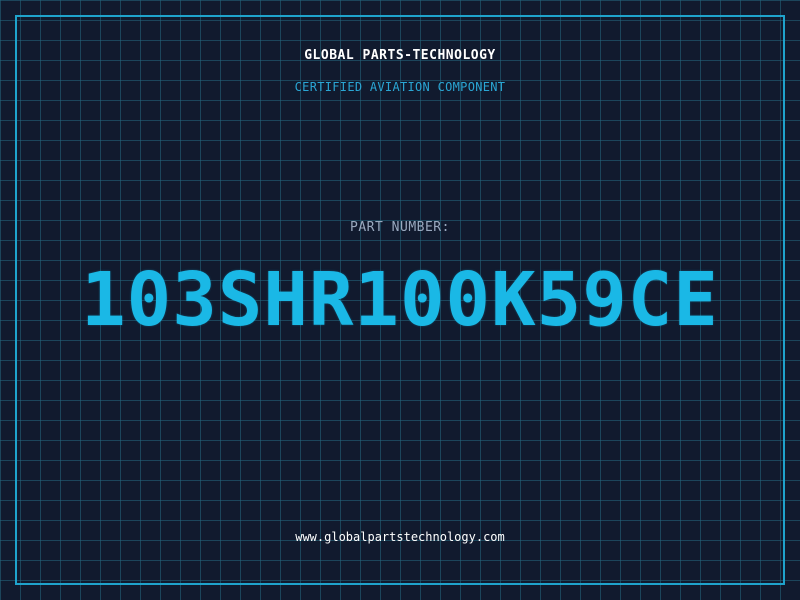  Describe the element at coordinates (400, 227) in the screenshot. I see `part-number-label: PART NUMBER:` at that location.